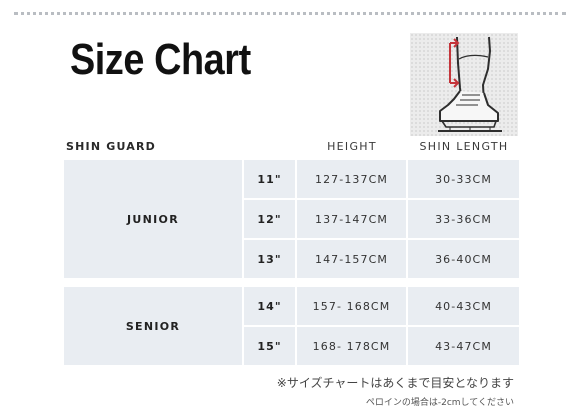  What do you see at coordinates (290, 149) in the screenshot?
I see `table-header: SHIN GUARD HEIGHT SHIN LENGTH` at bounding box center [290, 149].